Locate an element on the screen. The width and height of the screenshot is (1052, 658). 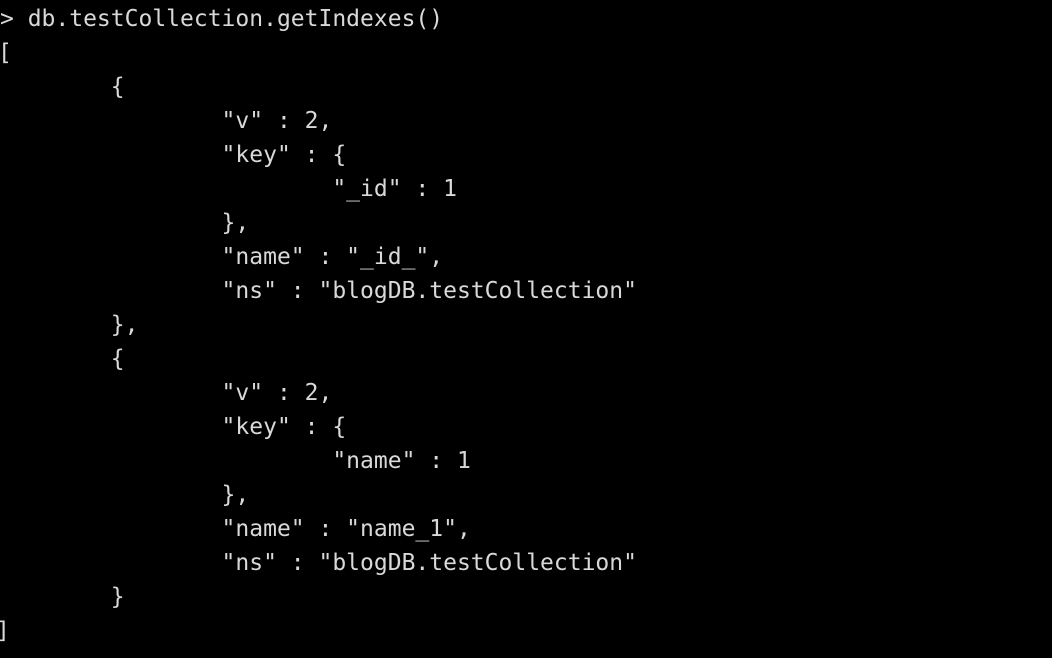
output-line: "name" : "_id_", is located at coordinates (222, 257).